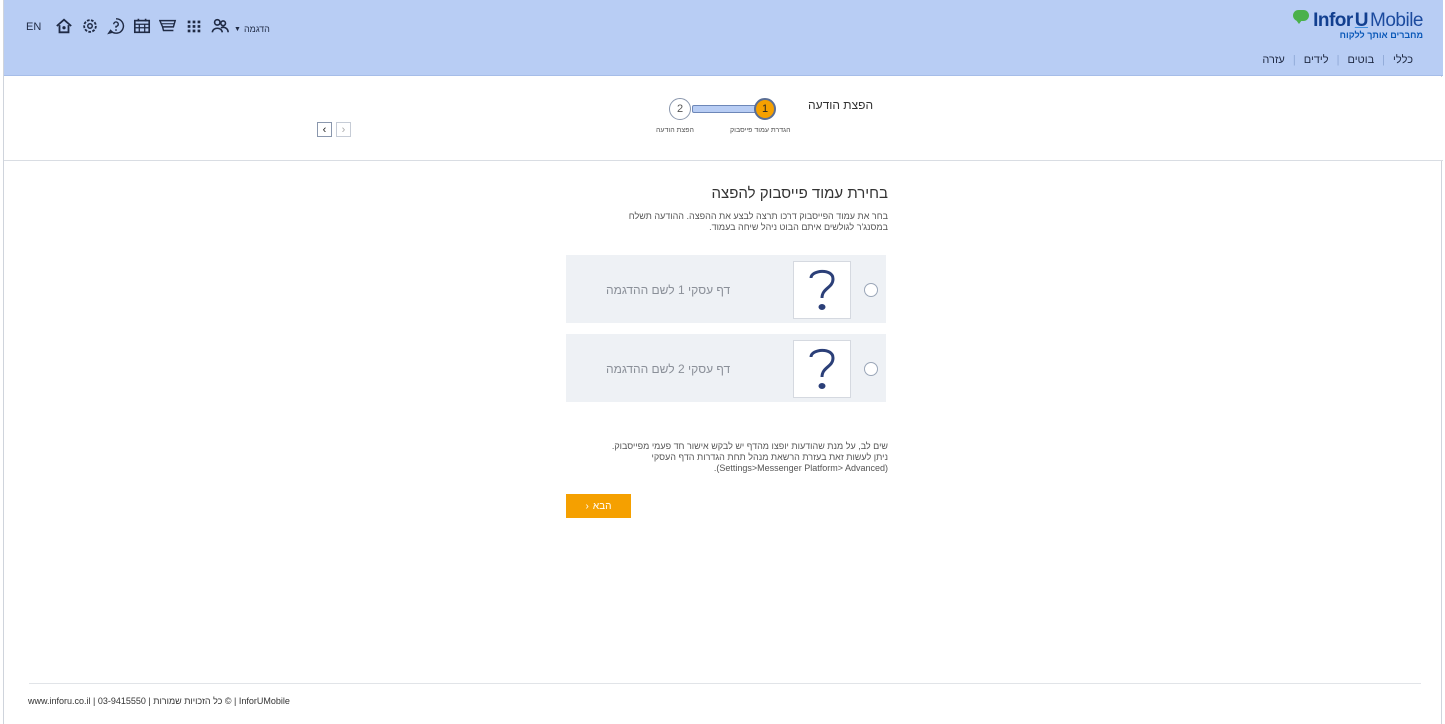 The image size is (1445, 724). Describe the element at coordinates (602, 506) in the screenshot. I see `next-button-label: הבא` at that location.